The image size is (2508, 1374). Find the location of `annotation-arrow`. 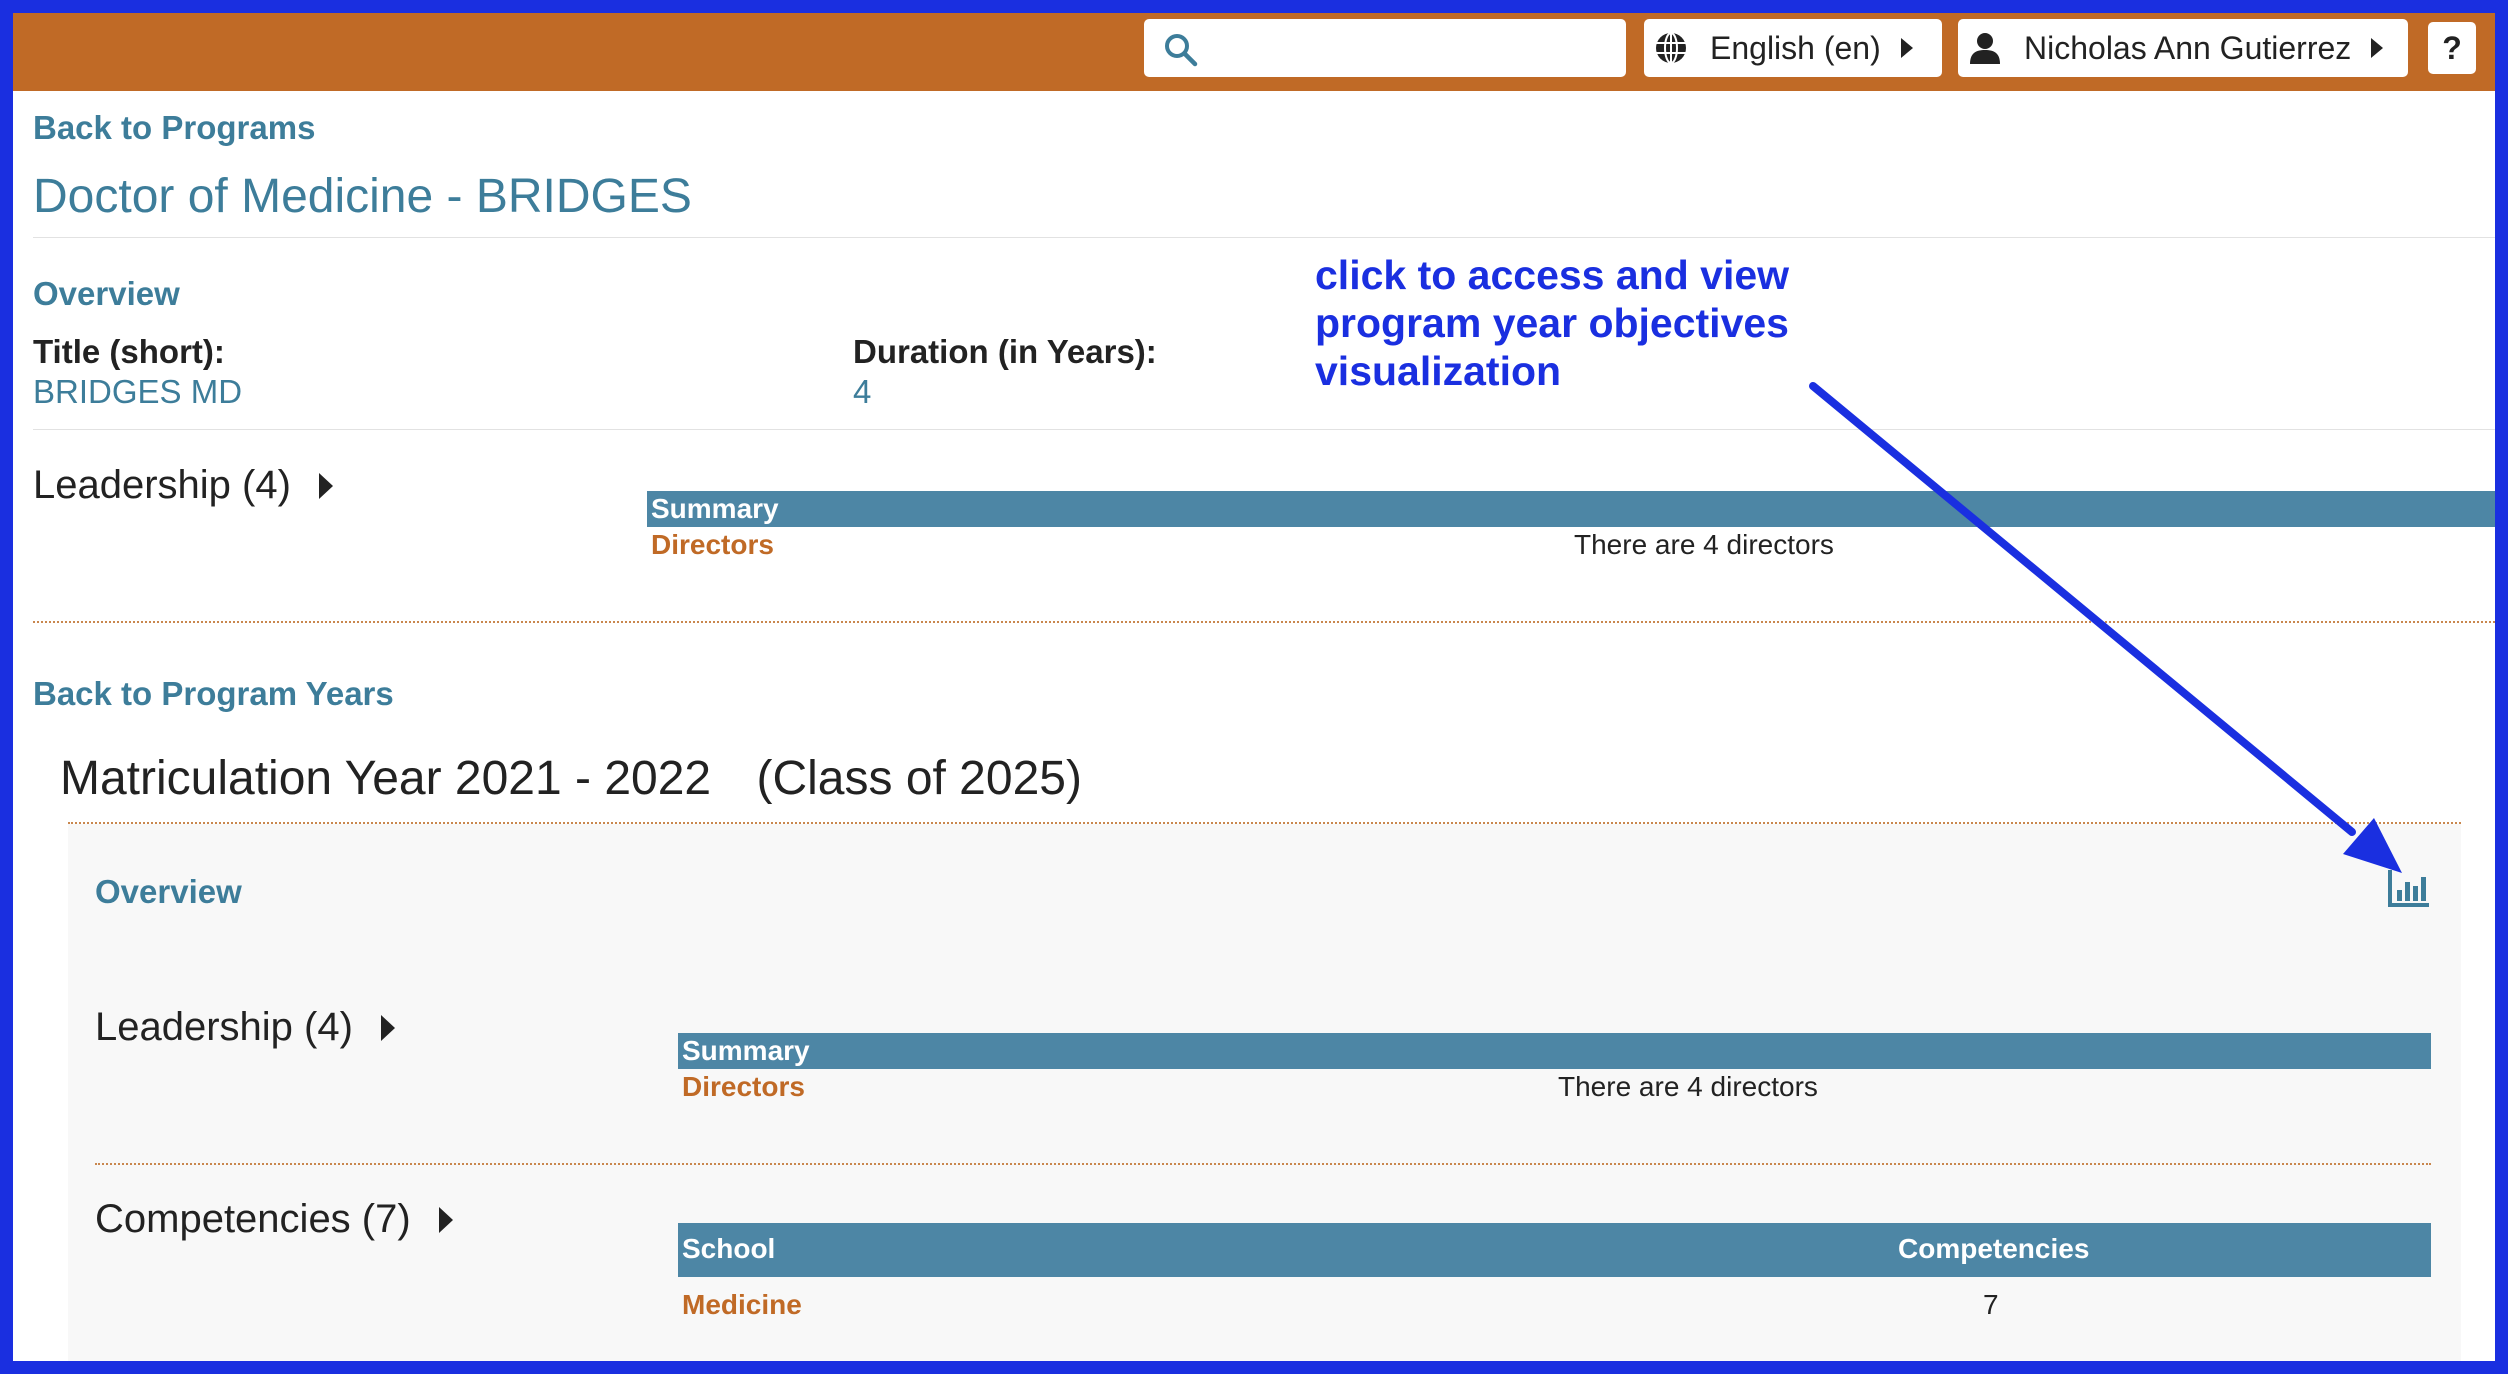

annotation-arrow is located at coordinates (2105, 627).